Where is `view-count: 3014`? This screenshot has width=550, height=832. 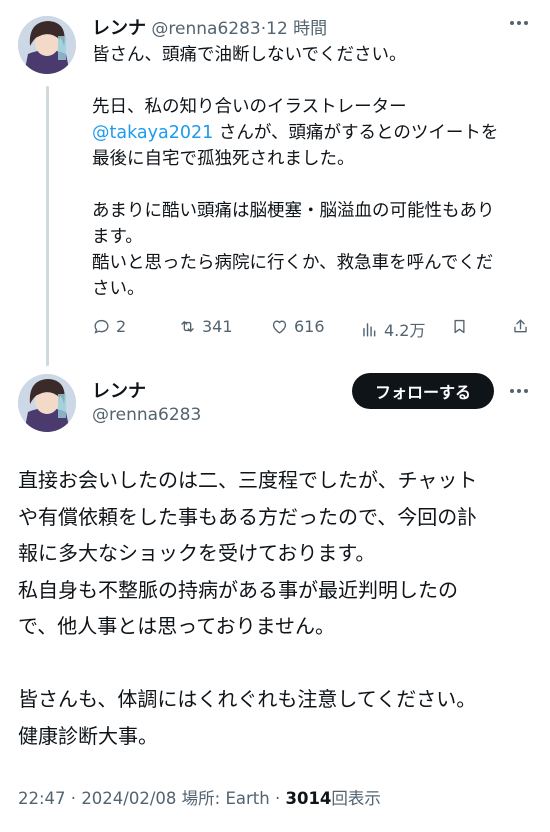
view-count: 3014 is located at coordinates (308, 798).